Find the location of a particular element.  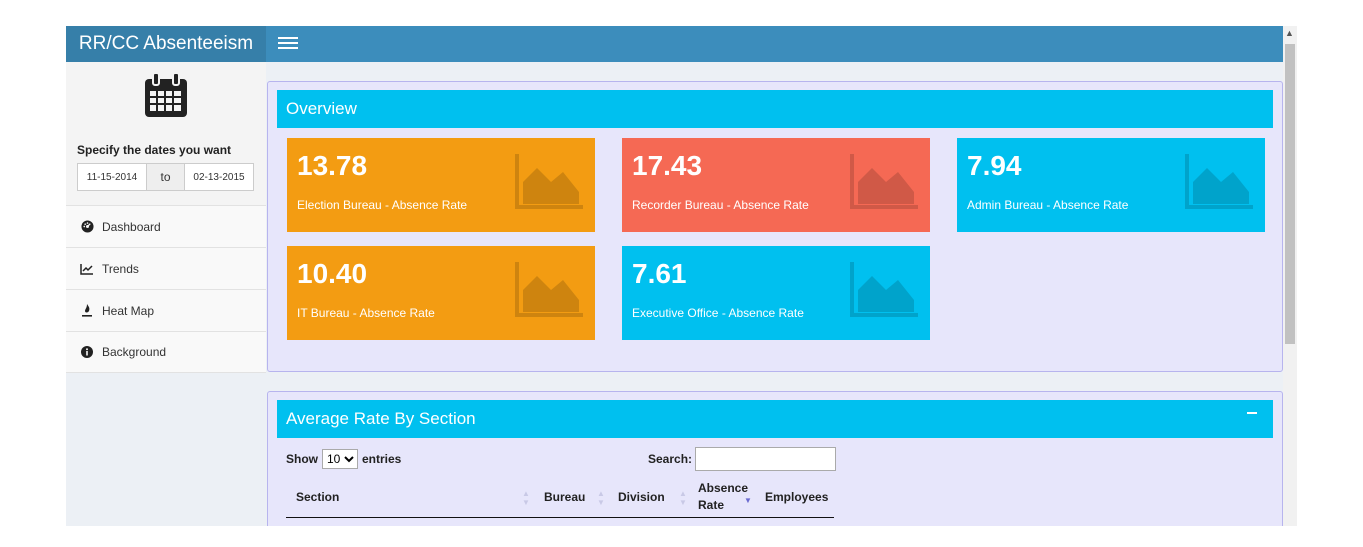

sidebar-item-background: Background is located at coordinates (166, 352).